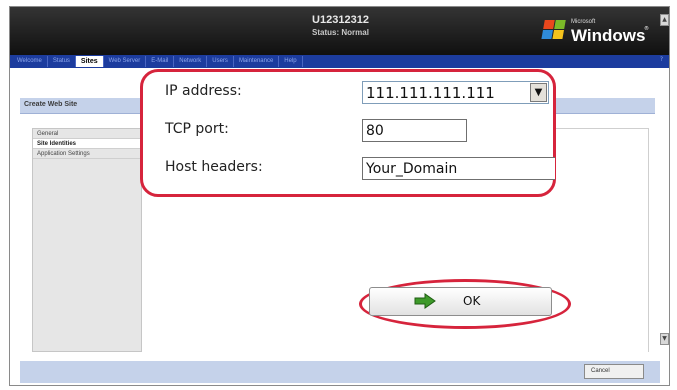 The height and width of the screenshot is (390, 677). I want to click on ok-button-label: OK, so click(472, 301).